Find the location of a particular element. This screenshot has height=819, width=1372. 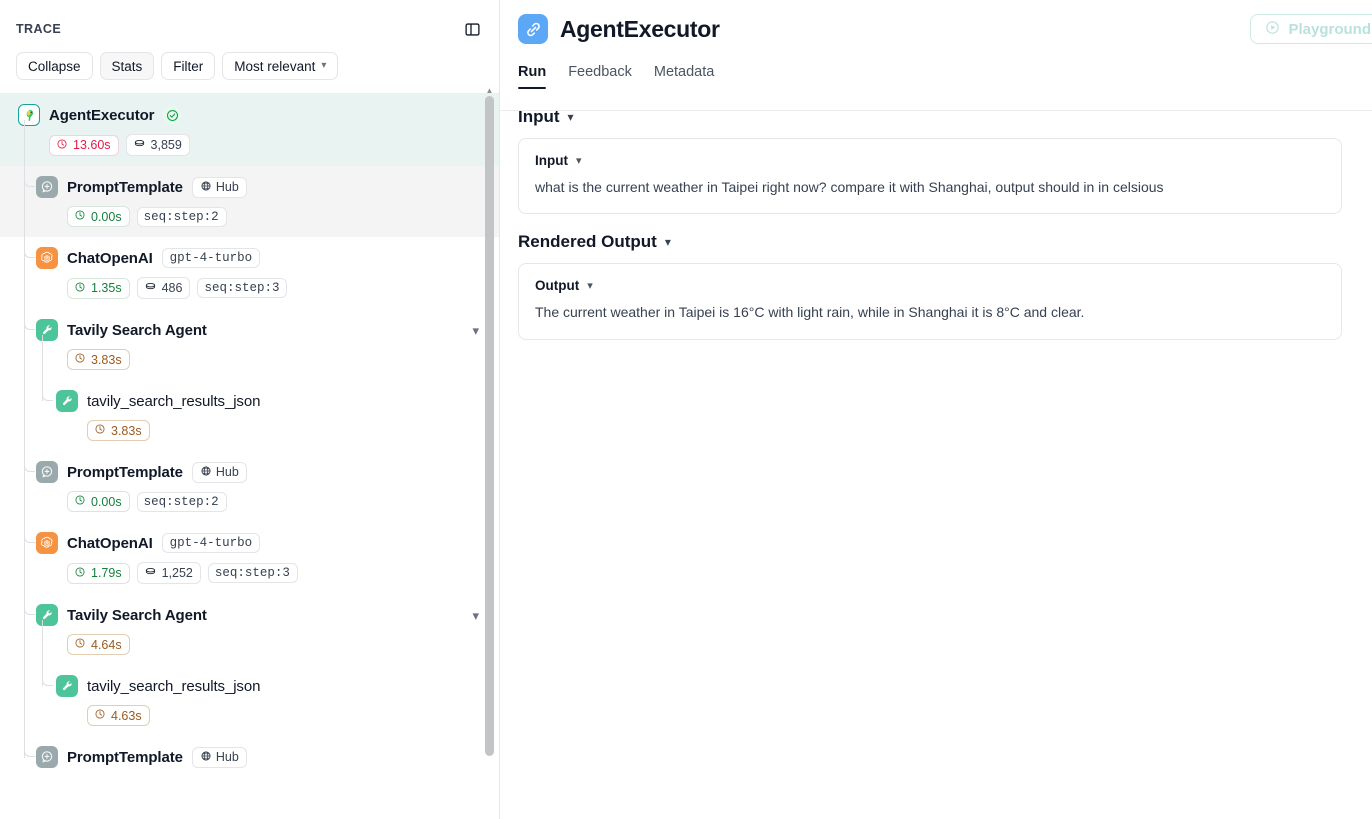

tab-metadata: Metadata is located at coordinates (684, 76).